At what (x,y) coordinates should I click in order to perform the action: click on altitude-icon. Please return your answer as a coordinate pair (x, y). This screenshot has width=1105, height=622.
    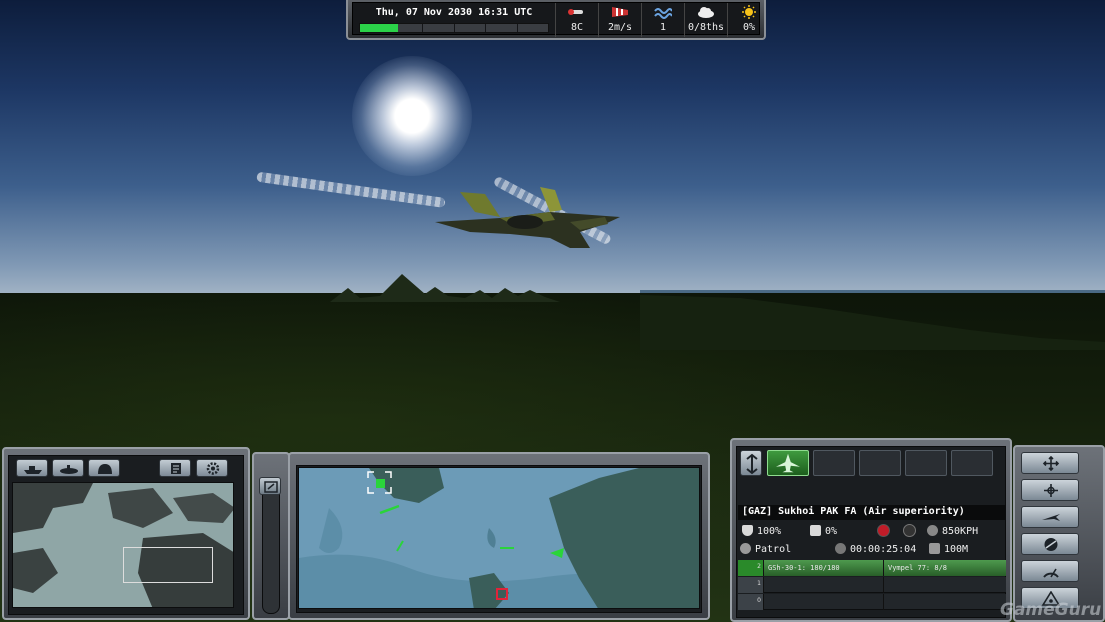
    Looking at the image, I should click on (934, 548).